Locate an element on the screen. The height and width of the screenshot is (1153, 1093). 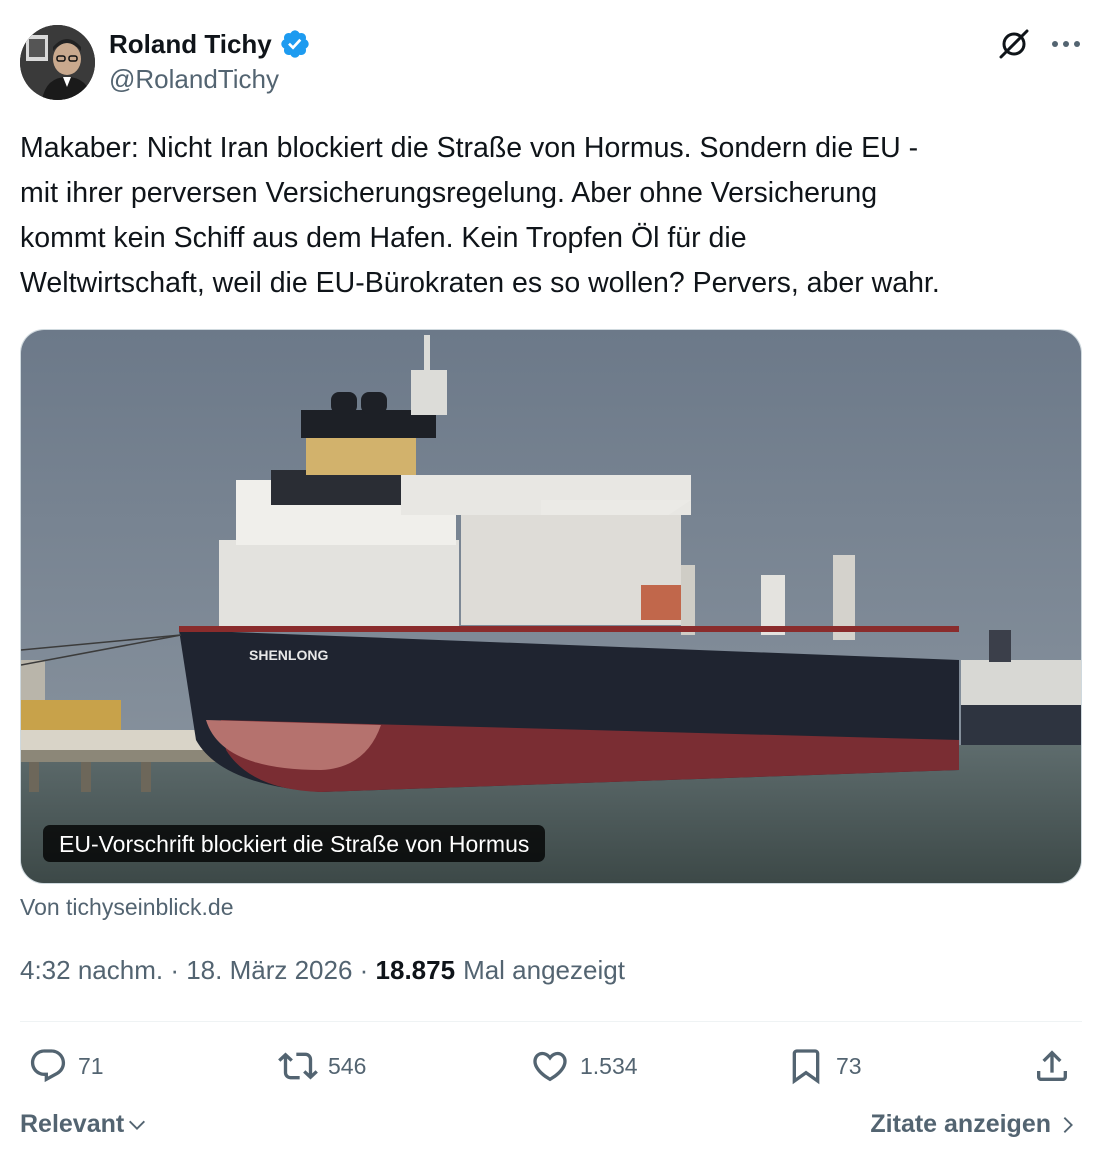
author-avatar is located at coordinates (57, 62).